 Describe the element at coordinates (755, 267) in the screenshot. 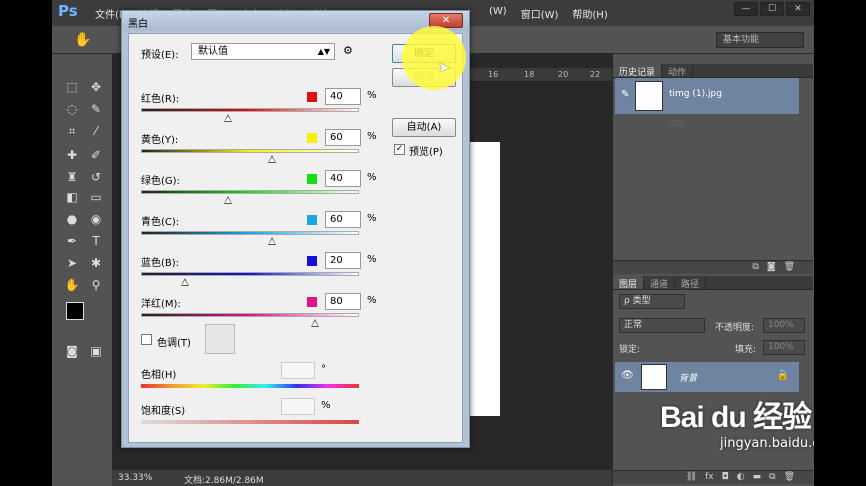

I see `new-document-from-state-icon: ⧉` at that location.